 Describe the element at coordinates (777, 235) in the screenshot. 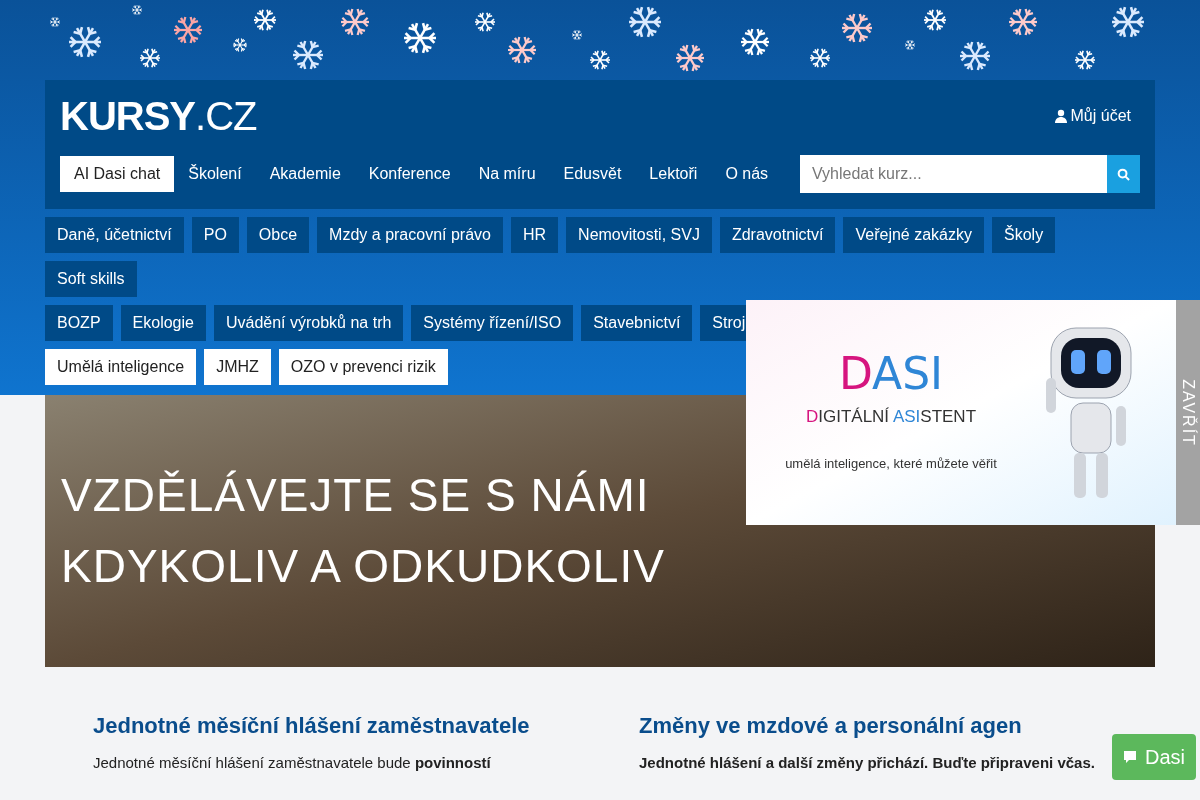

I see `category-tab: Zdravotnictví` at that location.